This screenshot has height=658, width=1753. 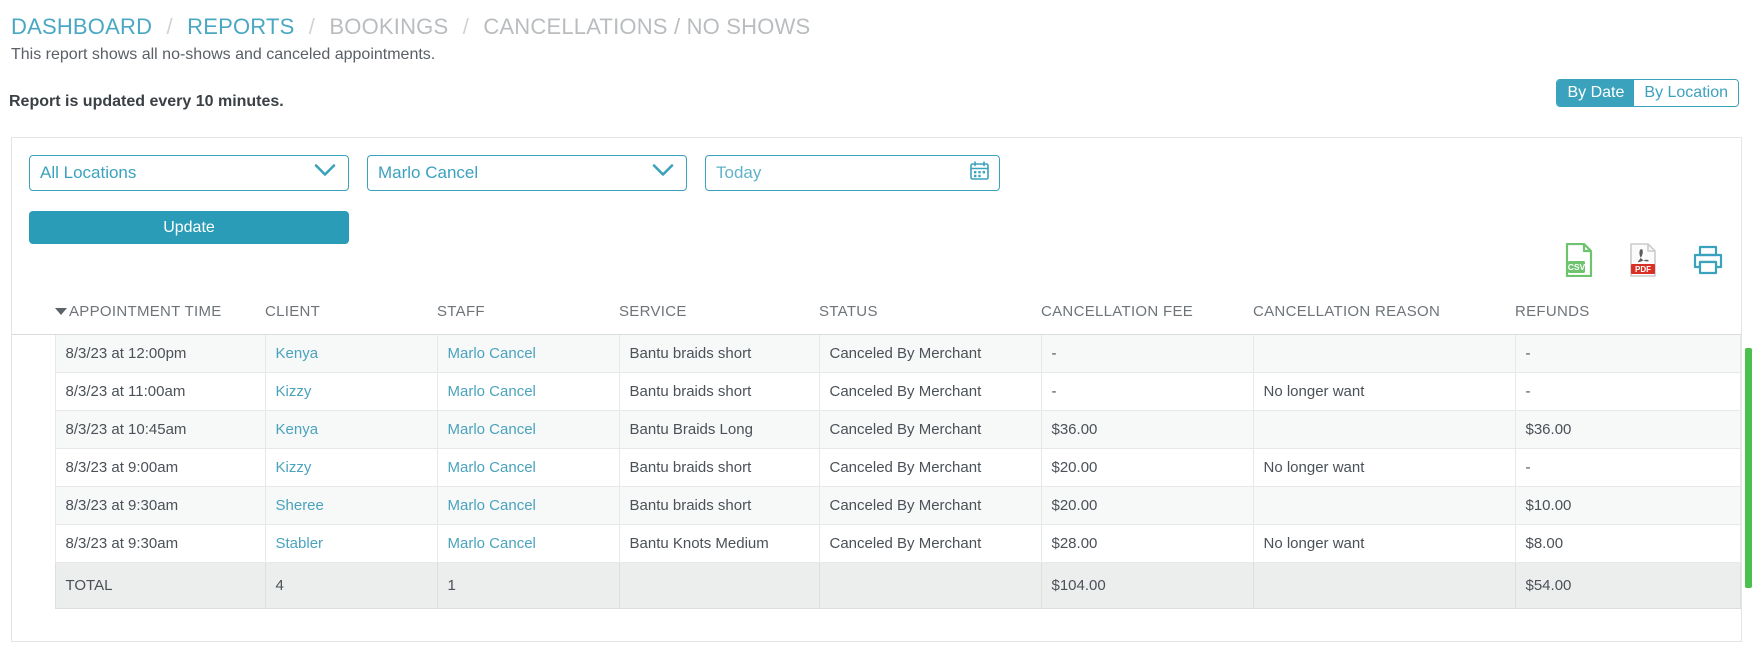 I want to click on total-refund: $54.00, so click(x=1627, y=585).